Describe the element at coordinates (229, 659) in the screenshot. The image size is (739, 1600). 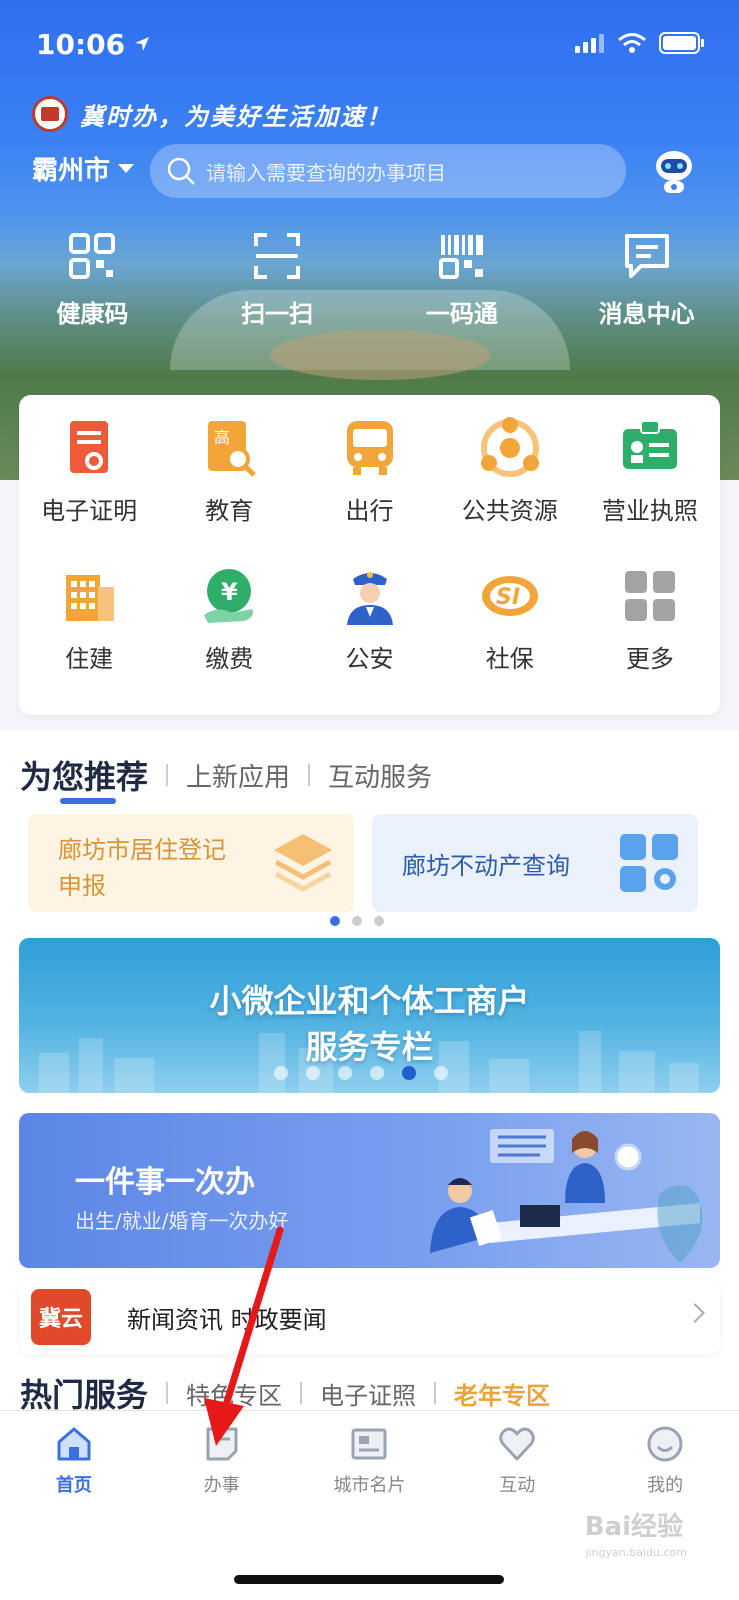
I see `service-label: 缴费` at that location.